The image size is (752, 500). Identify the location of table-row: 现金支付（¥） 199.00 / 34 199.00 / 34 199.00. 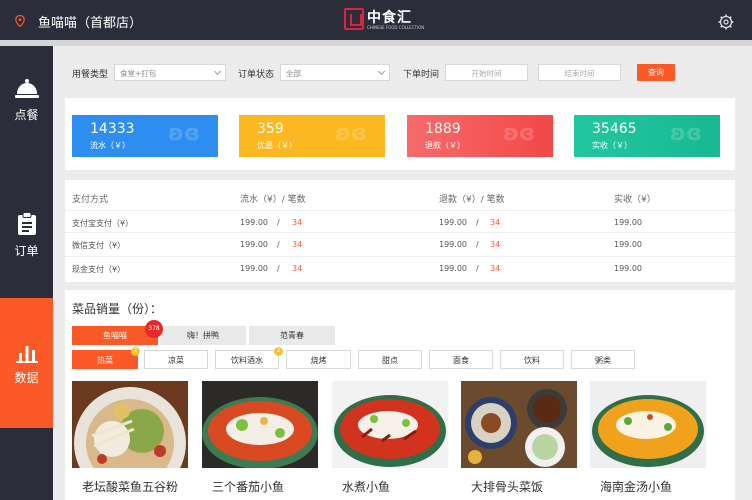
(400, 268).